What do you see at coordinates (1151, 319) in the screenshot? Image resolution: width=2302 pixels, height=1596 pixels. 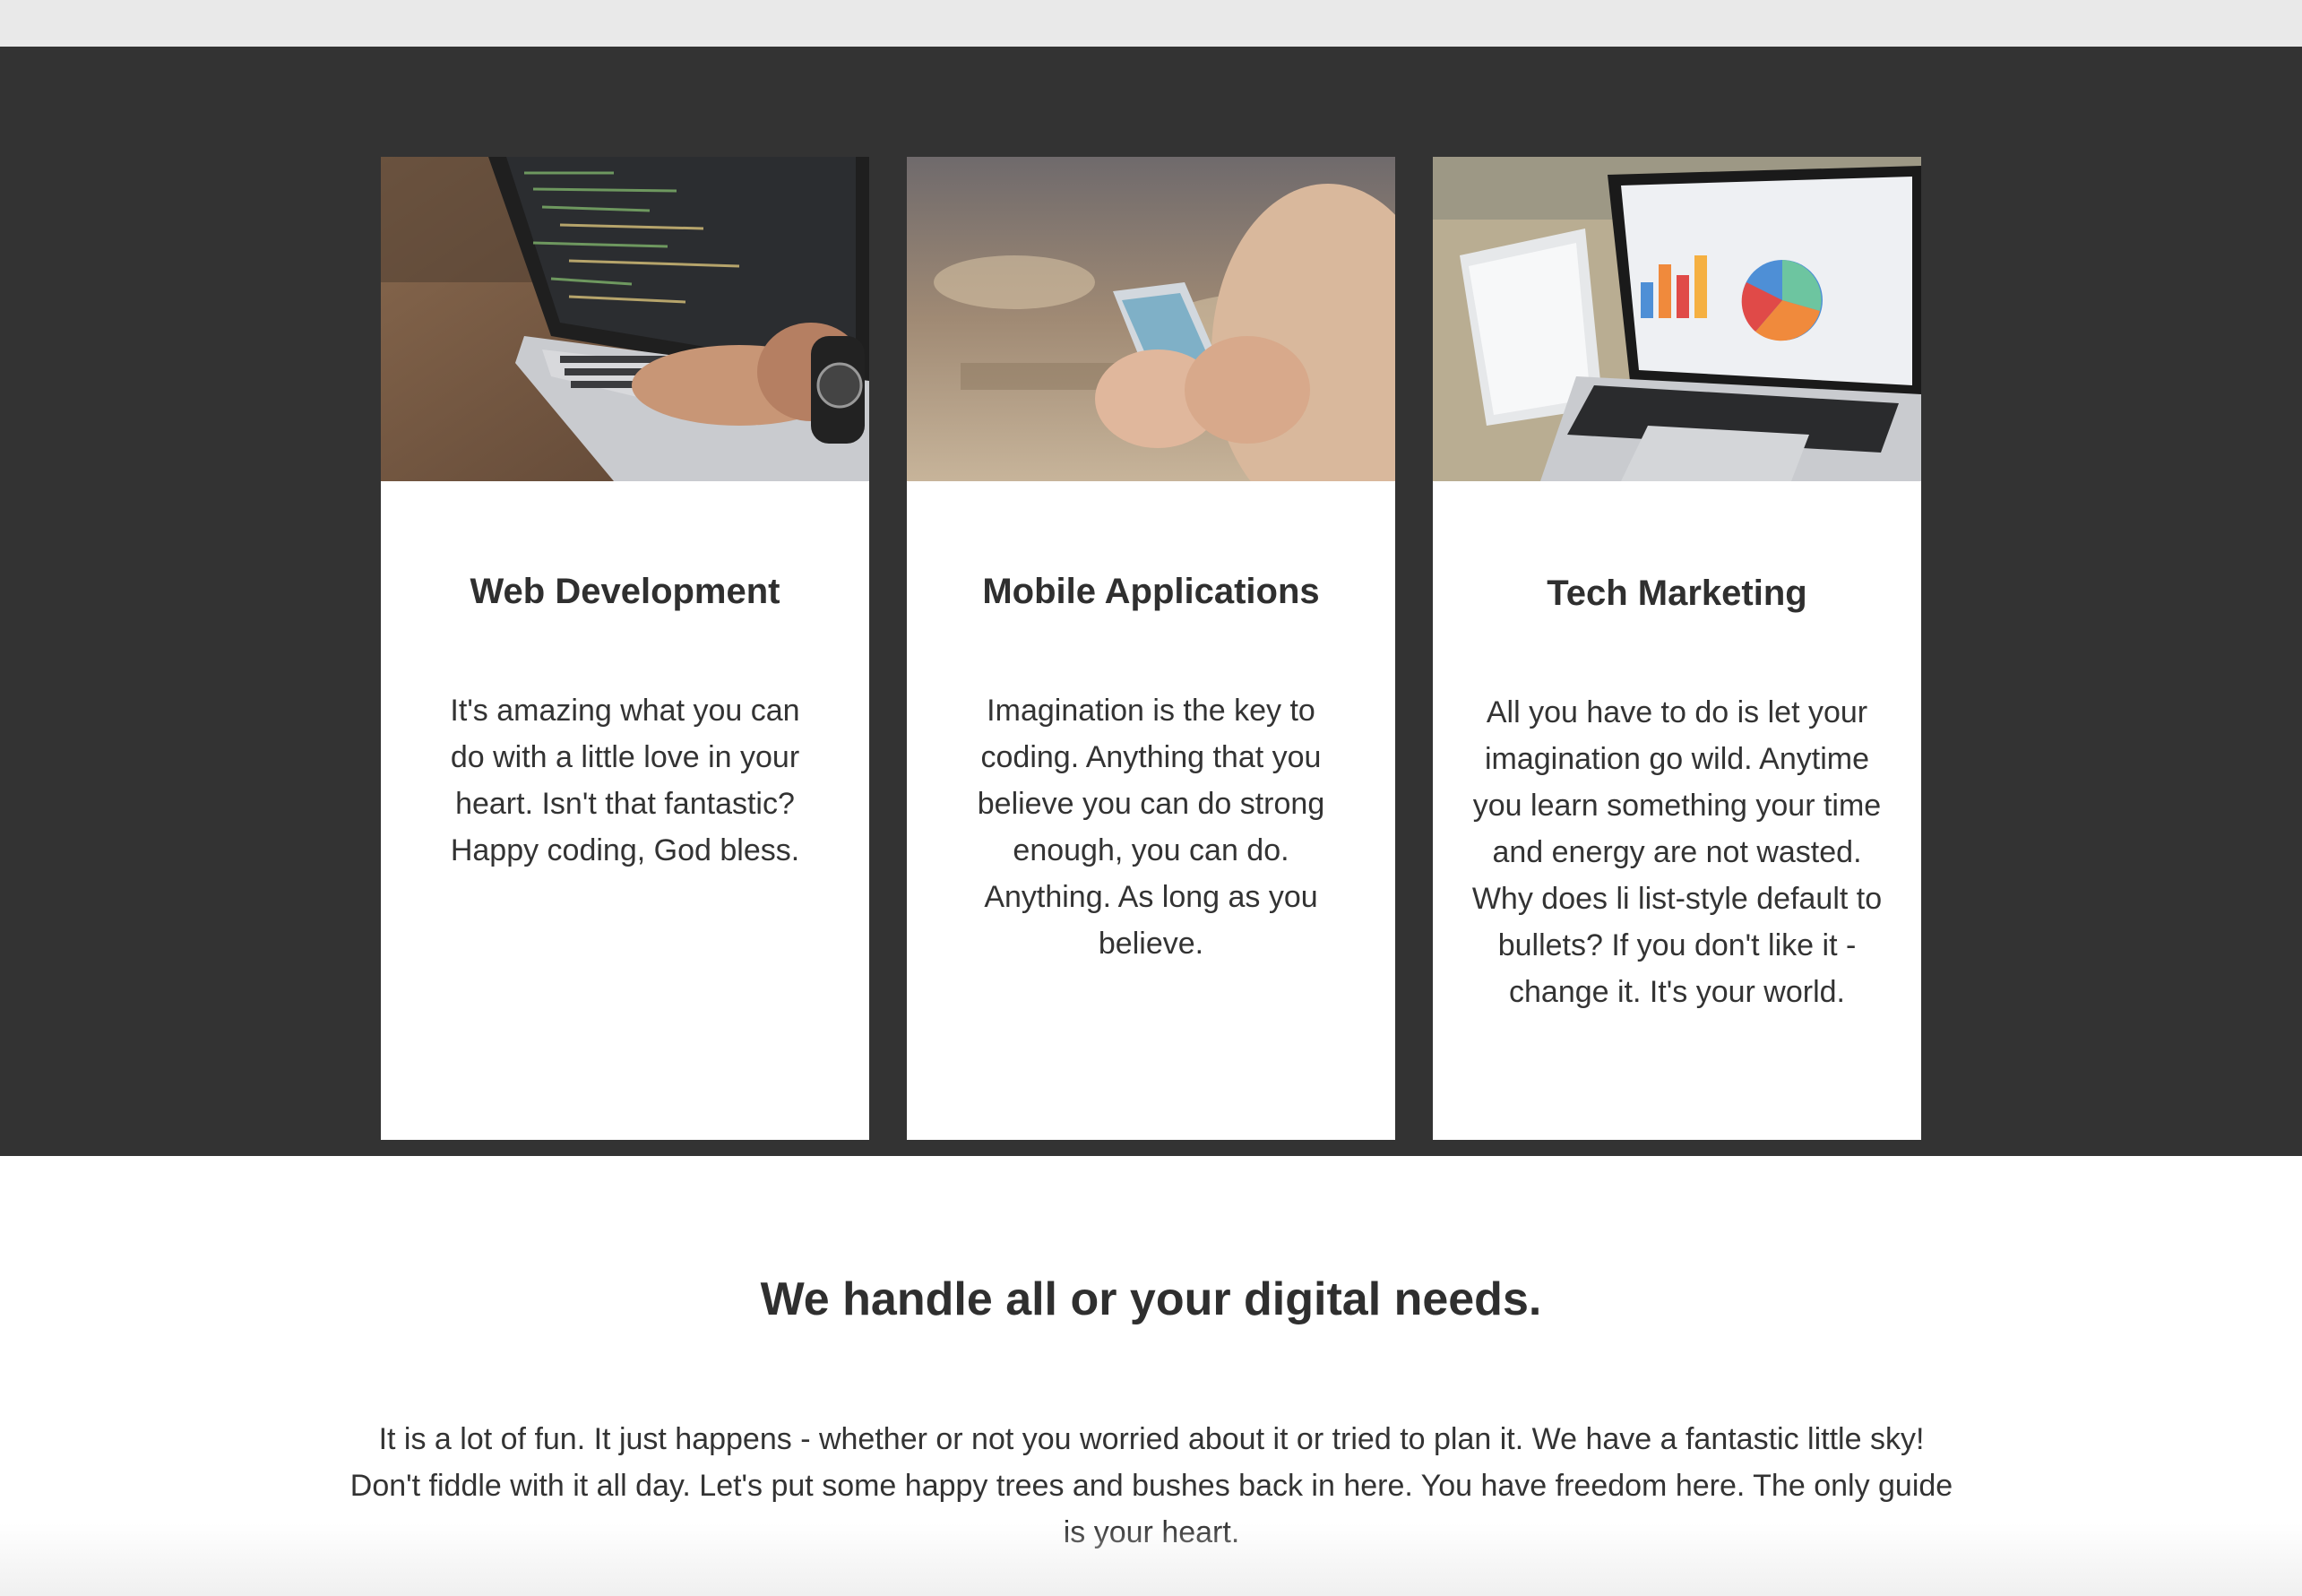 I see `smartphone-in-hands-photo` at bounding box center [1151, 319].